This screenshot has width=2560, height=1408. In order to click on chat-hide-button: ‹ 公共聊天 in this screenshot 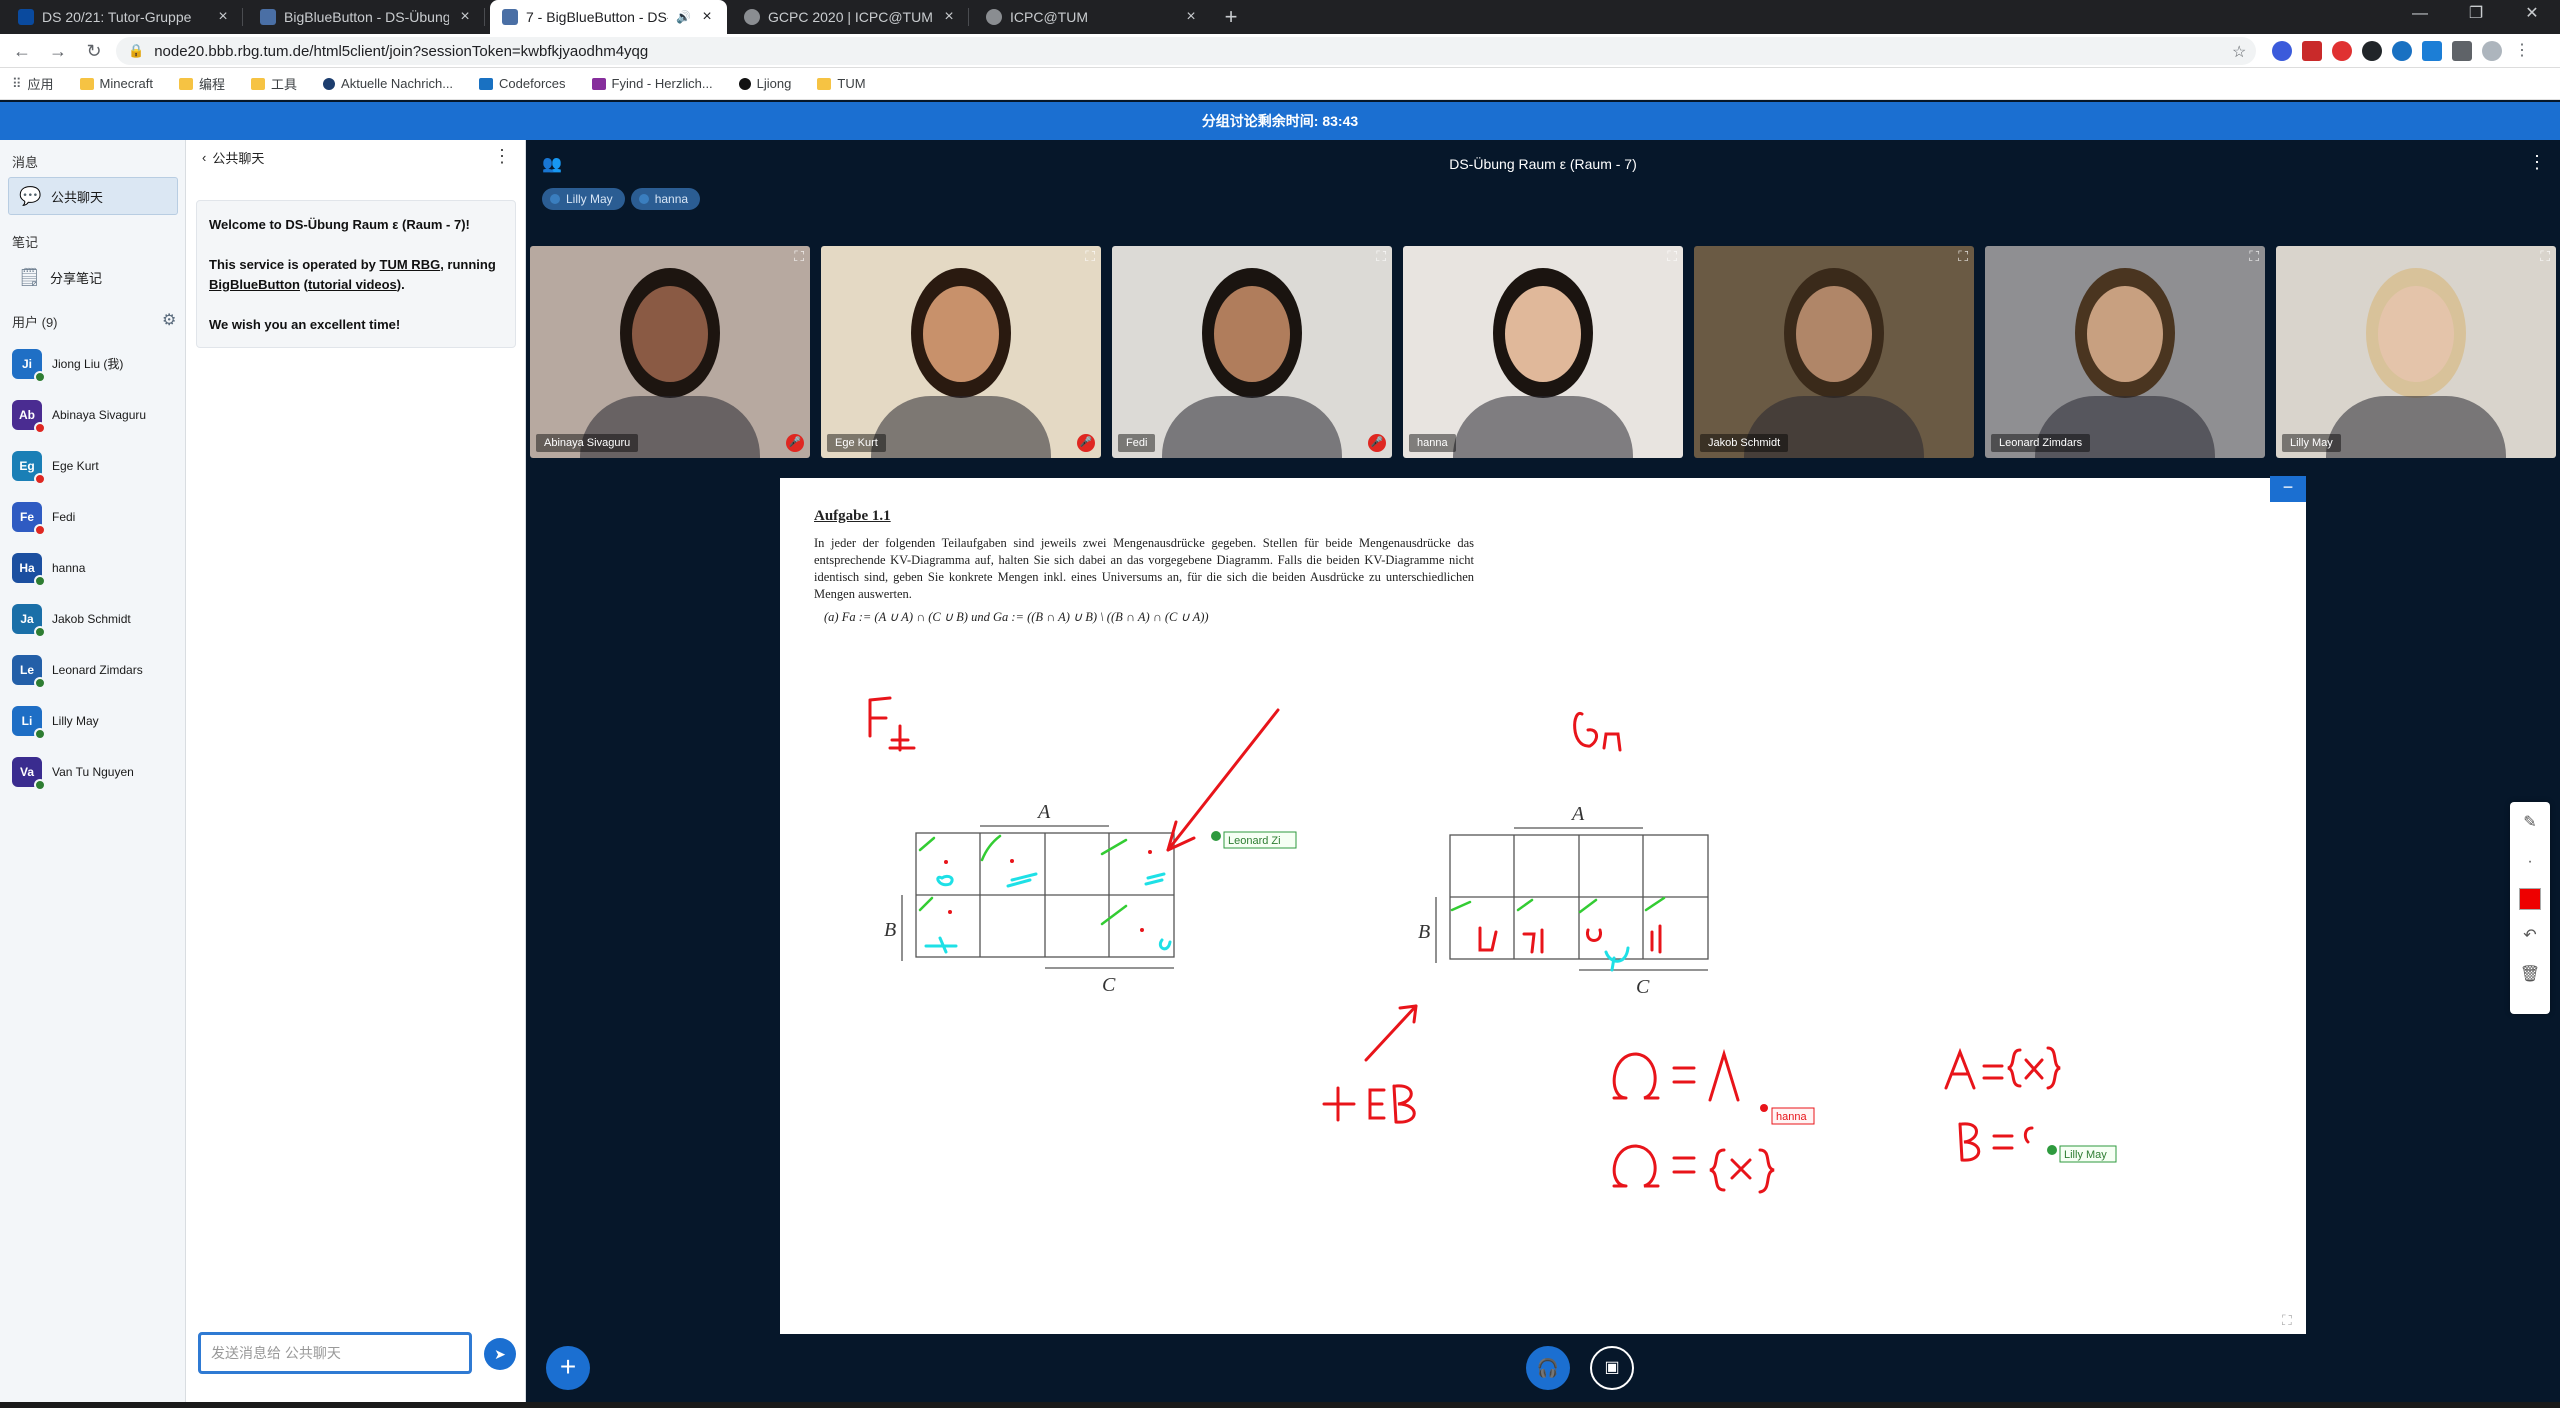, I will do `click(233, 157)`.